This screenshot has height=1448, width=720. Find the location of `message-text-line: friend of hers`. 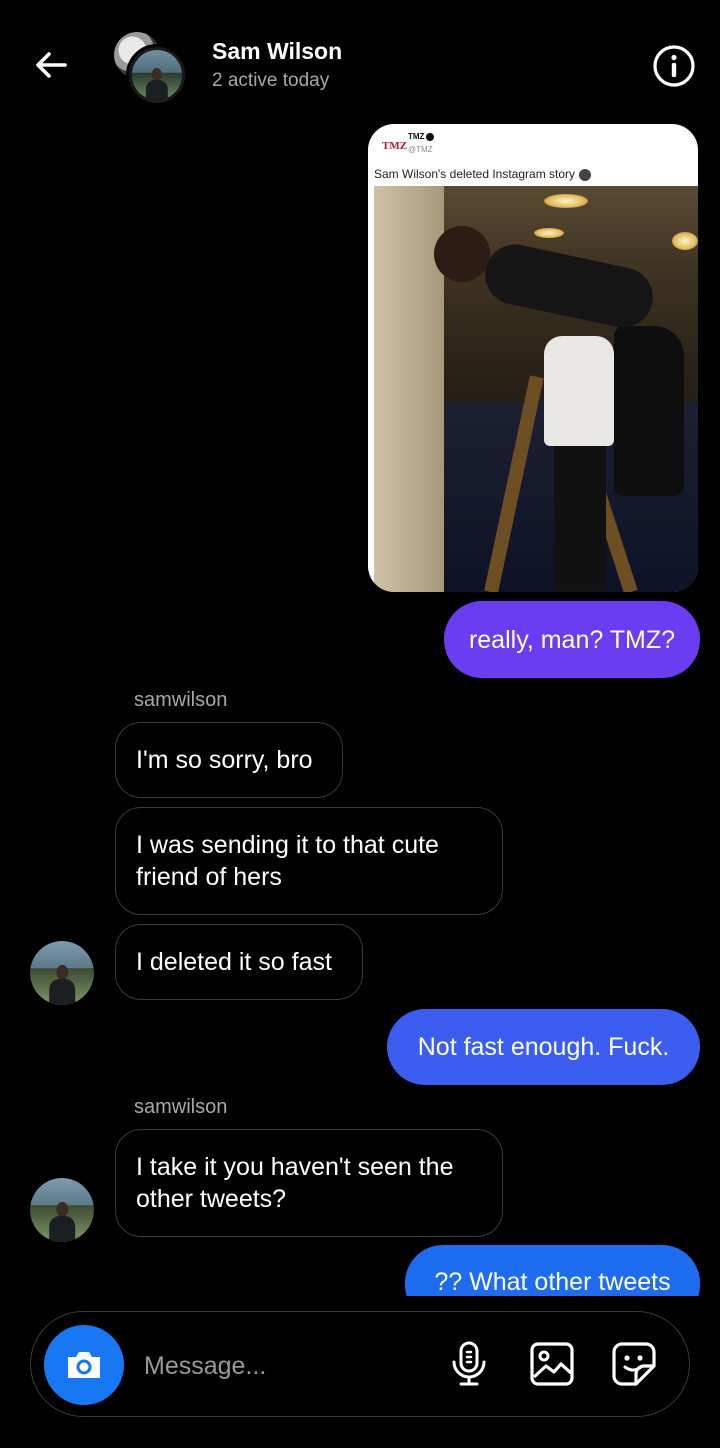

message-text-line: friend of hers is located at coordinates (209, 877).